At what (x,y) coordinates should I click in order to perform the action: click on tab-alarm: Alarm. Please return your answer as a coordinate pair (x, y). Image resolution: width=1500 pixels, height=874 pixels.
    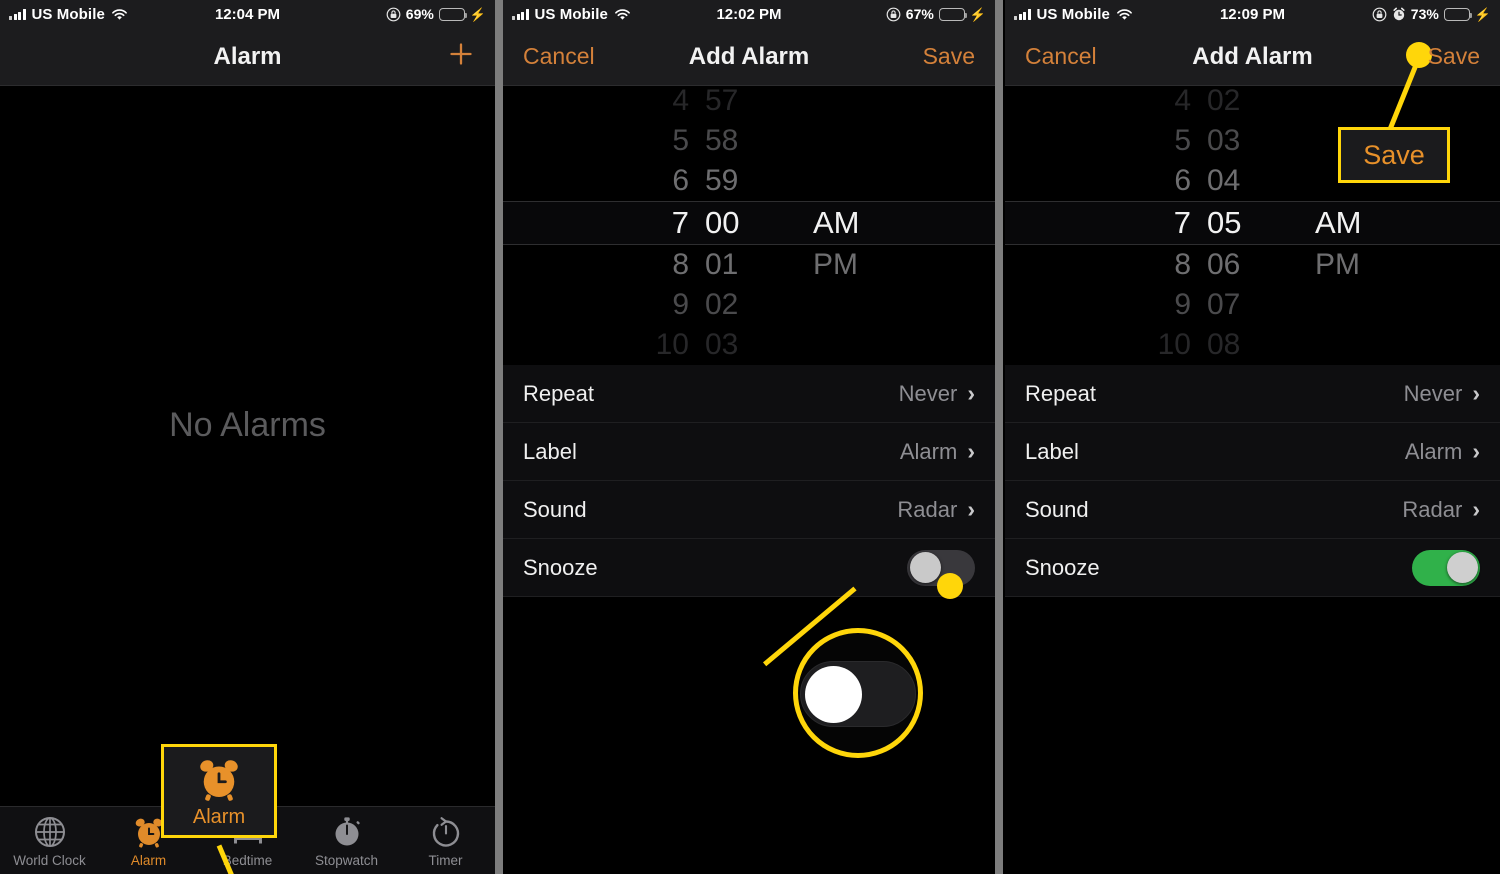
    Looking at the image, I should click on (148, 841).